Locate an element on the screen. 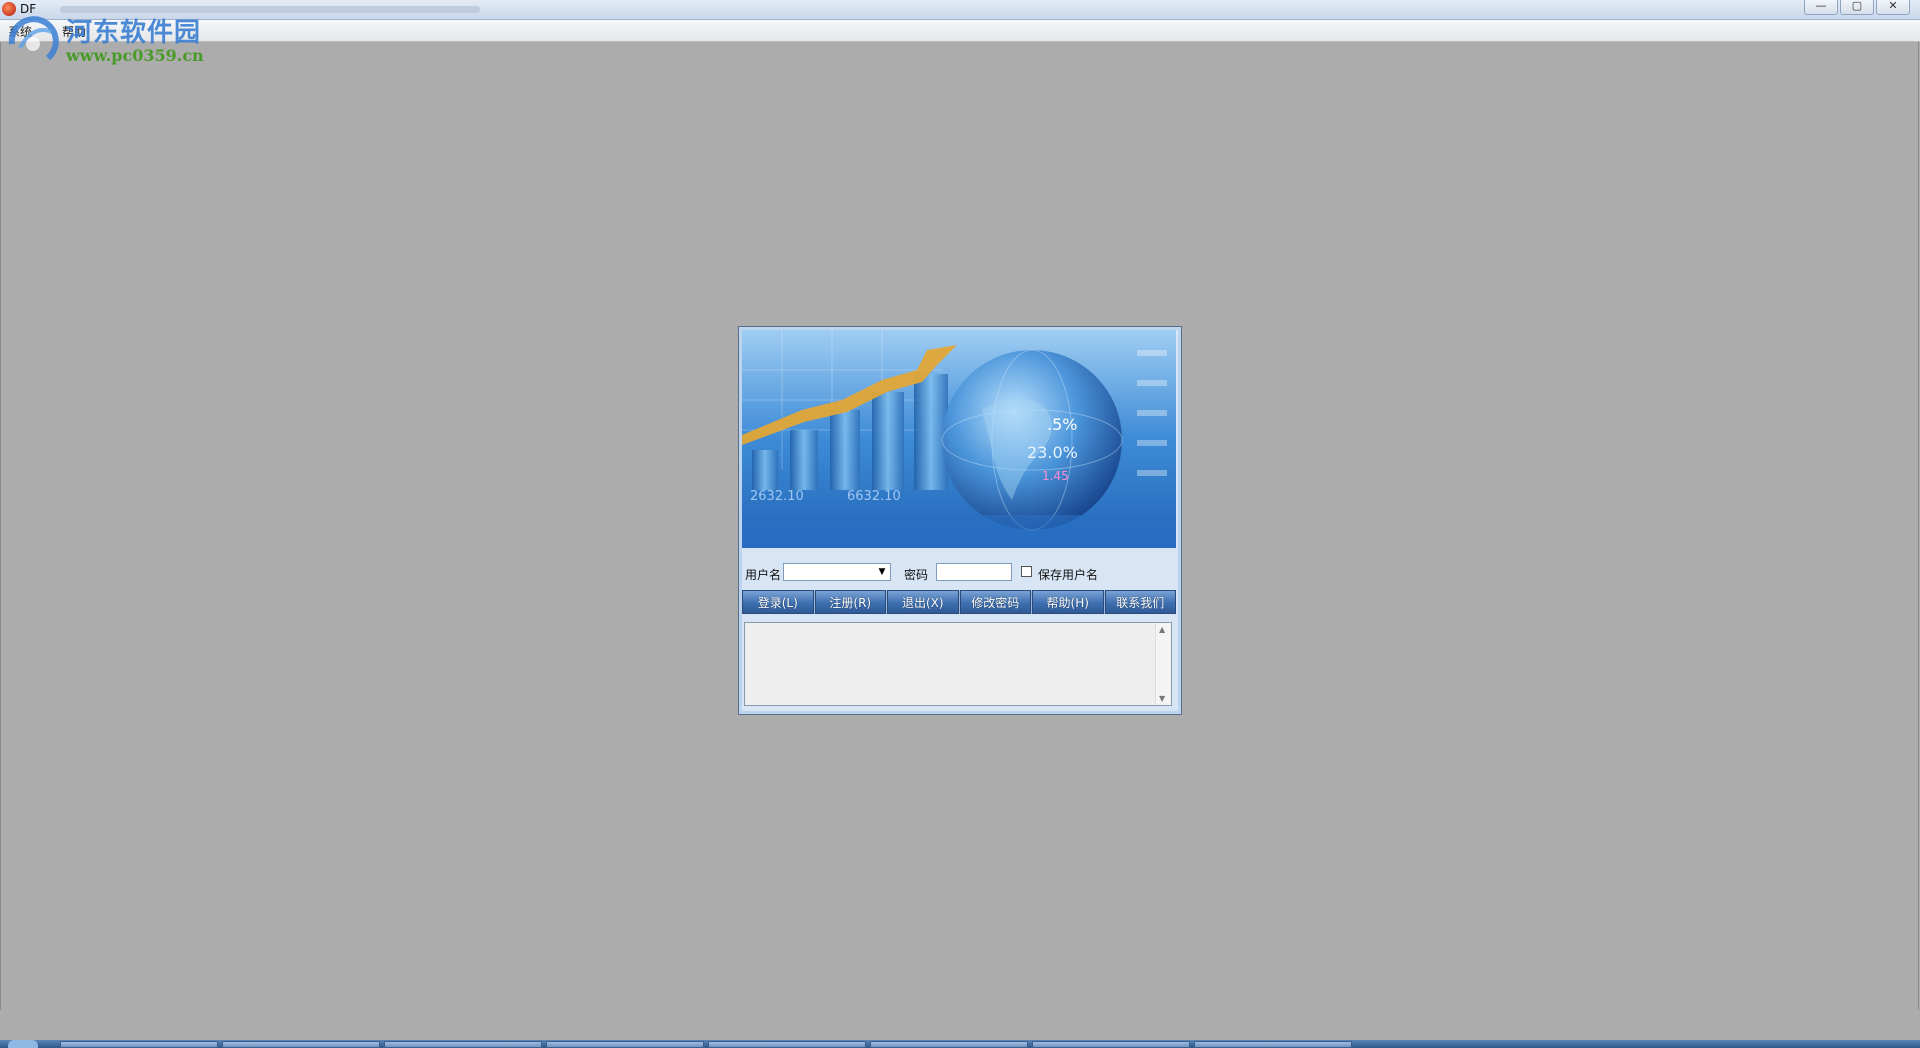  contact-us-button: 联系我们 is located at coordinates (1140, 602).